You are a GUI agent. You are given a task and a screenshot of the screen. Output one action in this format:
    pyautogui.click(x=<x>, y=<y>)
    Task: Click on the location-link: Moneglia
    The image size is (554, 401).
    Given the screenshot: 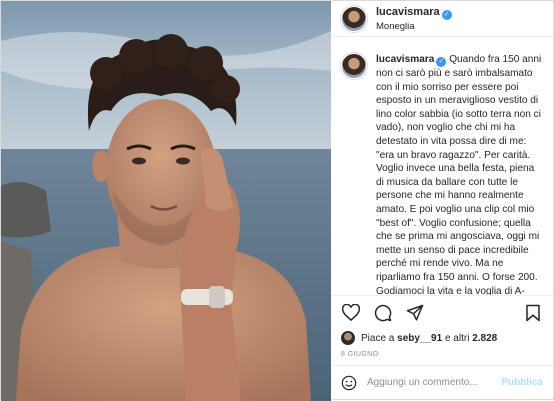 What is the action you would take?
    pyautogui.click(x=414, y=26)
    